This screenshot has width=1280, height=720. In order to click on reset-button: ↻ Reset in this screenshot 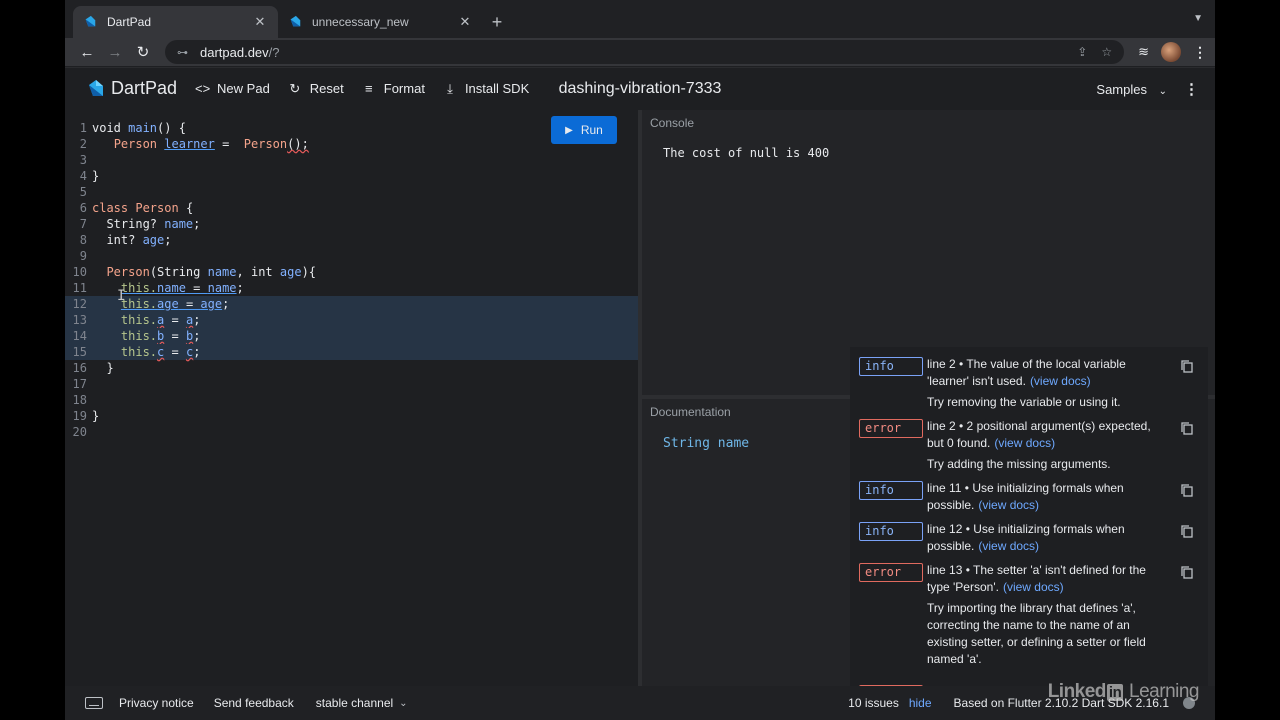, I will do `click(315, 89)`.